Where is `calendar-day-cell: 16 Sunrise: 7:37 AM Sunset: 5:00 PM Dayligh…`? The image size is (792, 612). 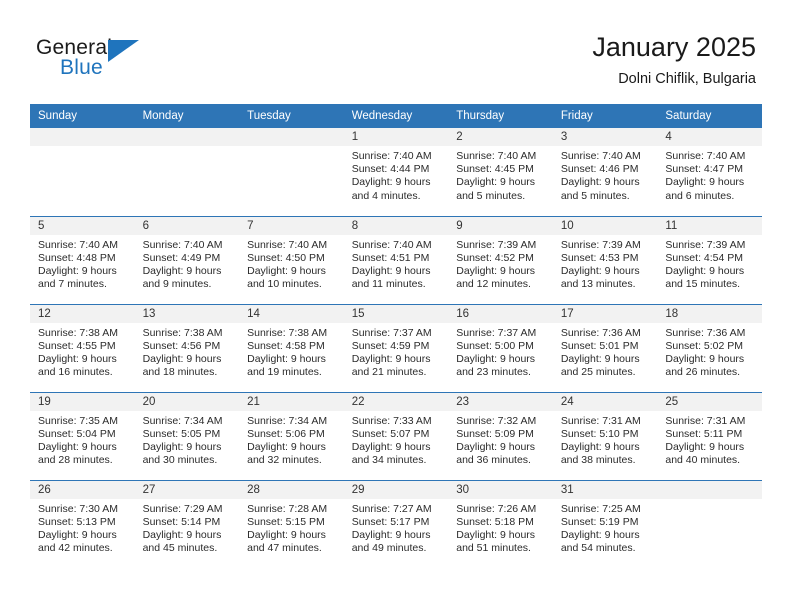 calendar-day-cell: 16 Sunrise: 7:37 AM Sunset: 5:00 PM Dayligh… is located at coordinates (500, 347).